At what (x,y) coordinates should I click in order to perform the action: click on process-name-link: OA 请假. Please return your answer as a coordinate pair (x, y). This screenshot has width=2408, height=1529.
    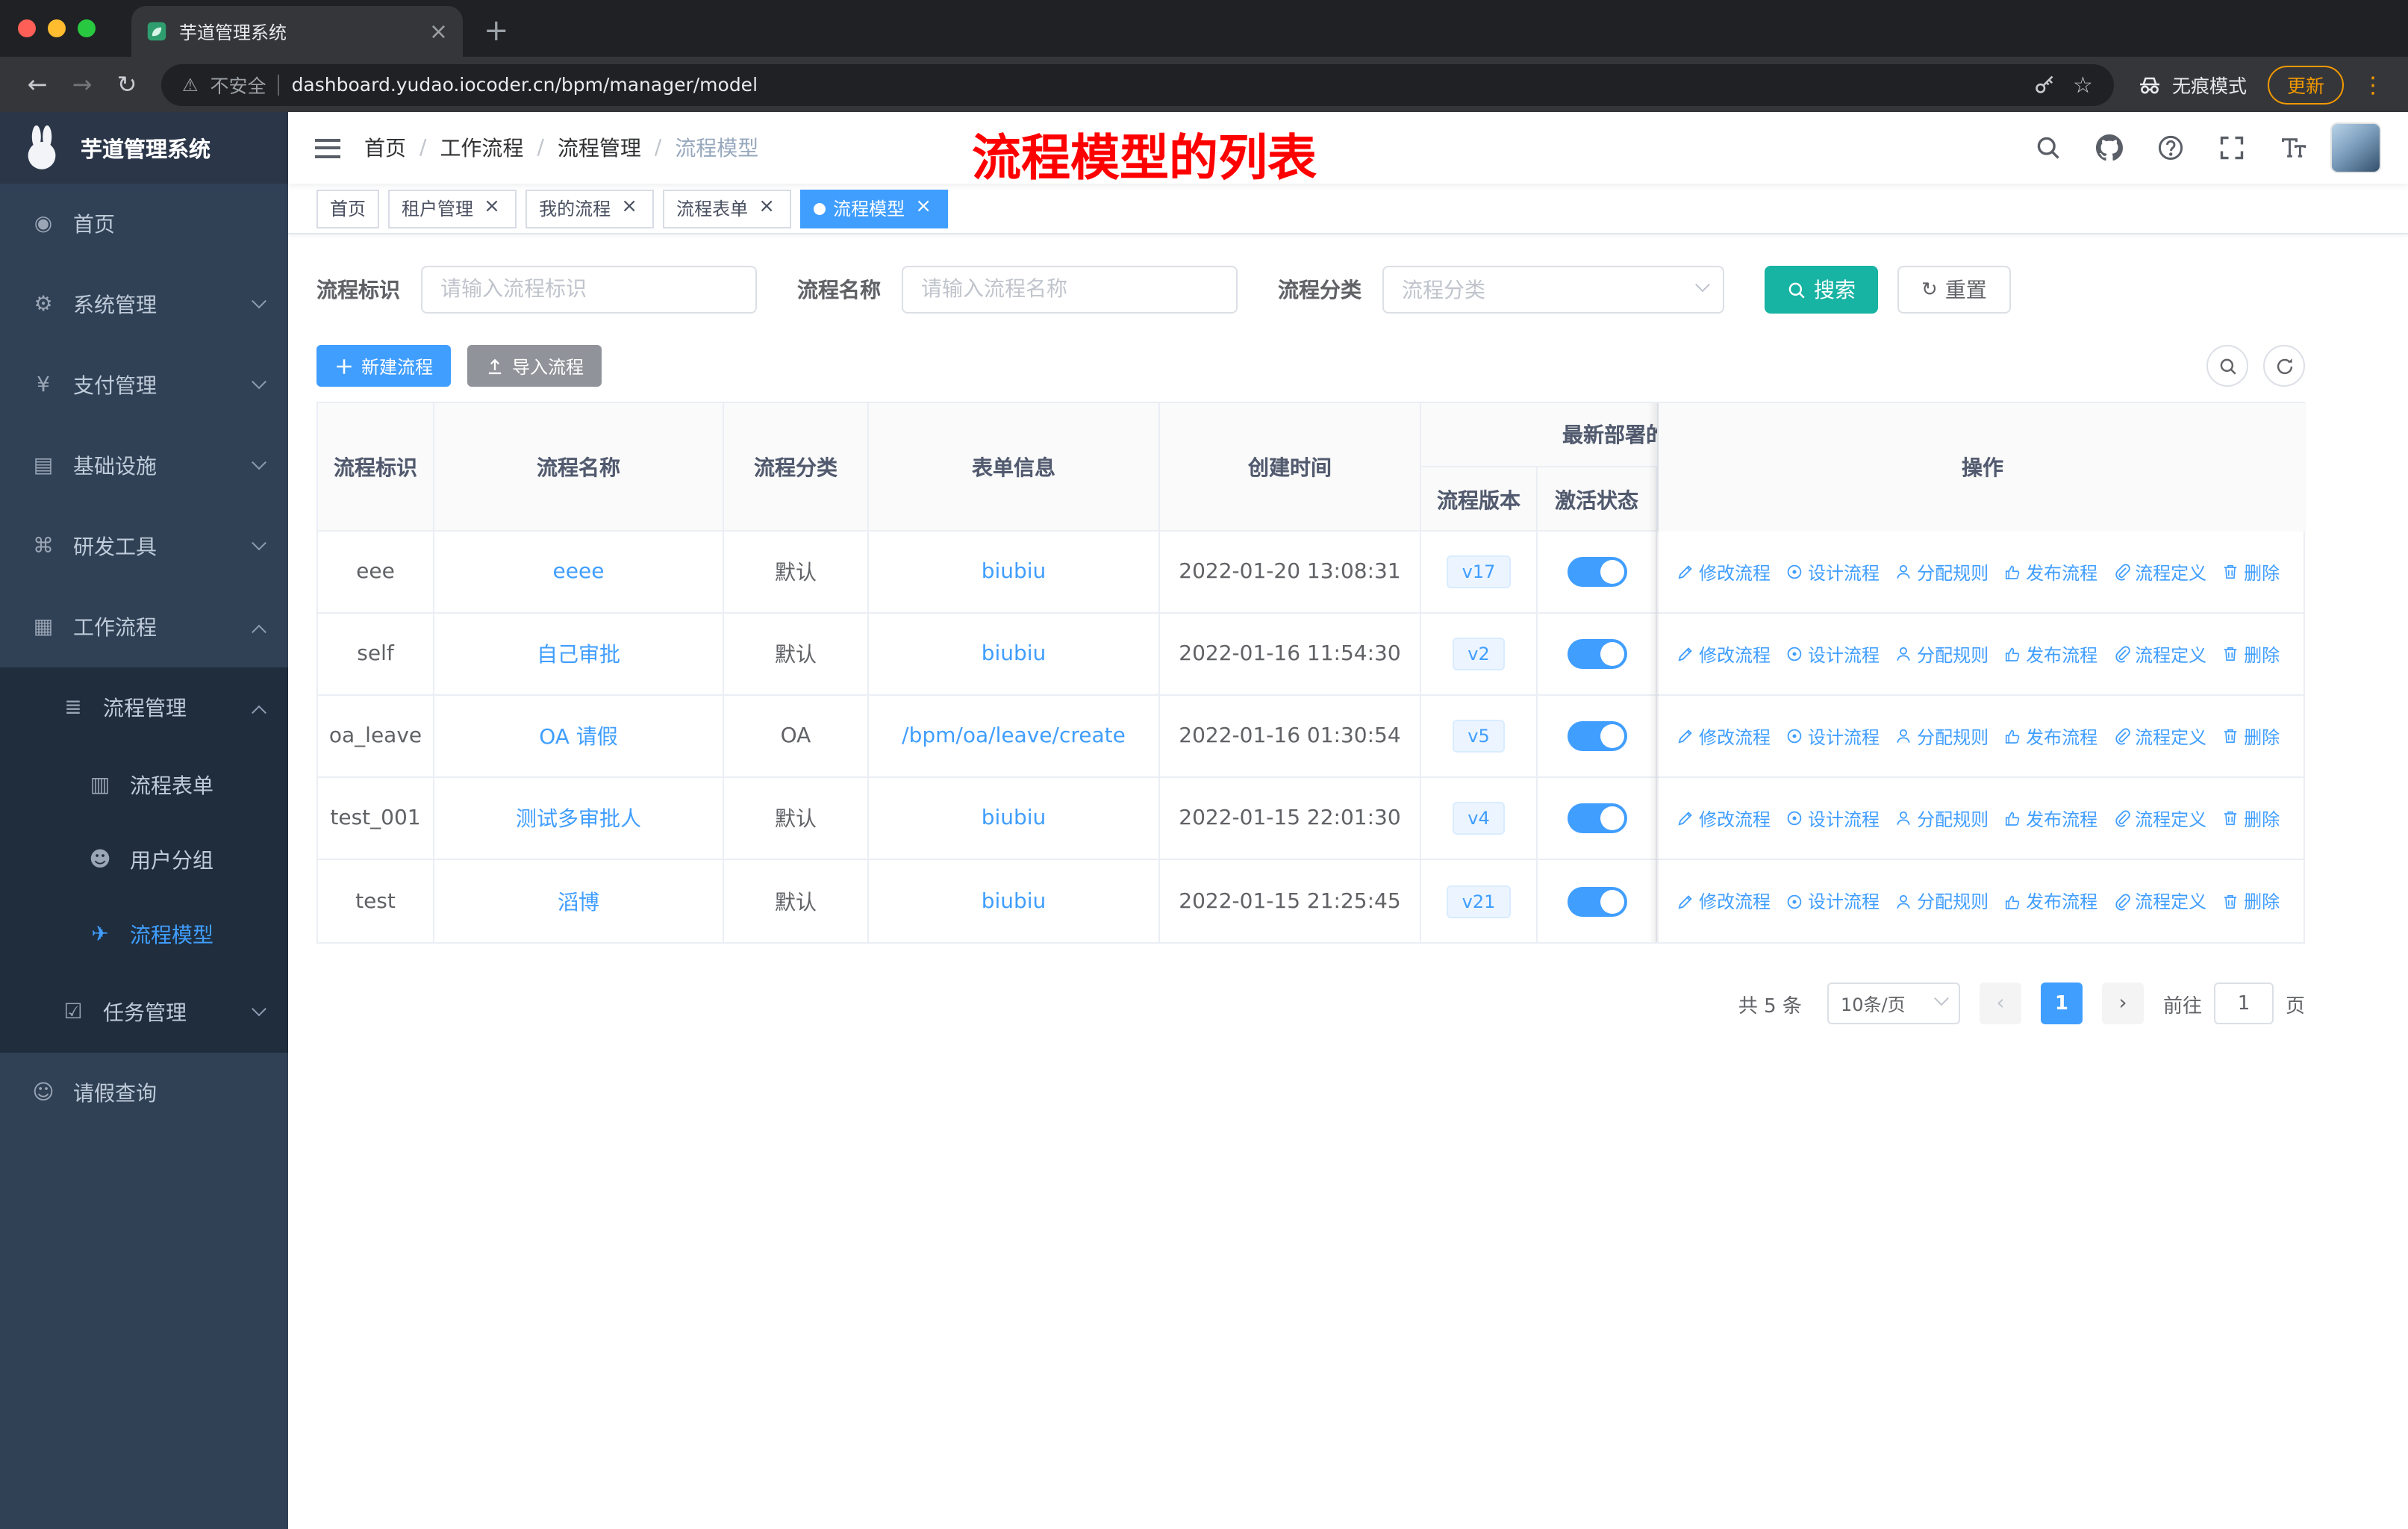
    Looking at the image, I should click on (578, 736).